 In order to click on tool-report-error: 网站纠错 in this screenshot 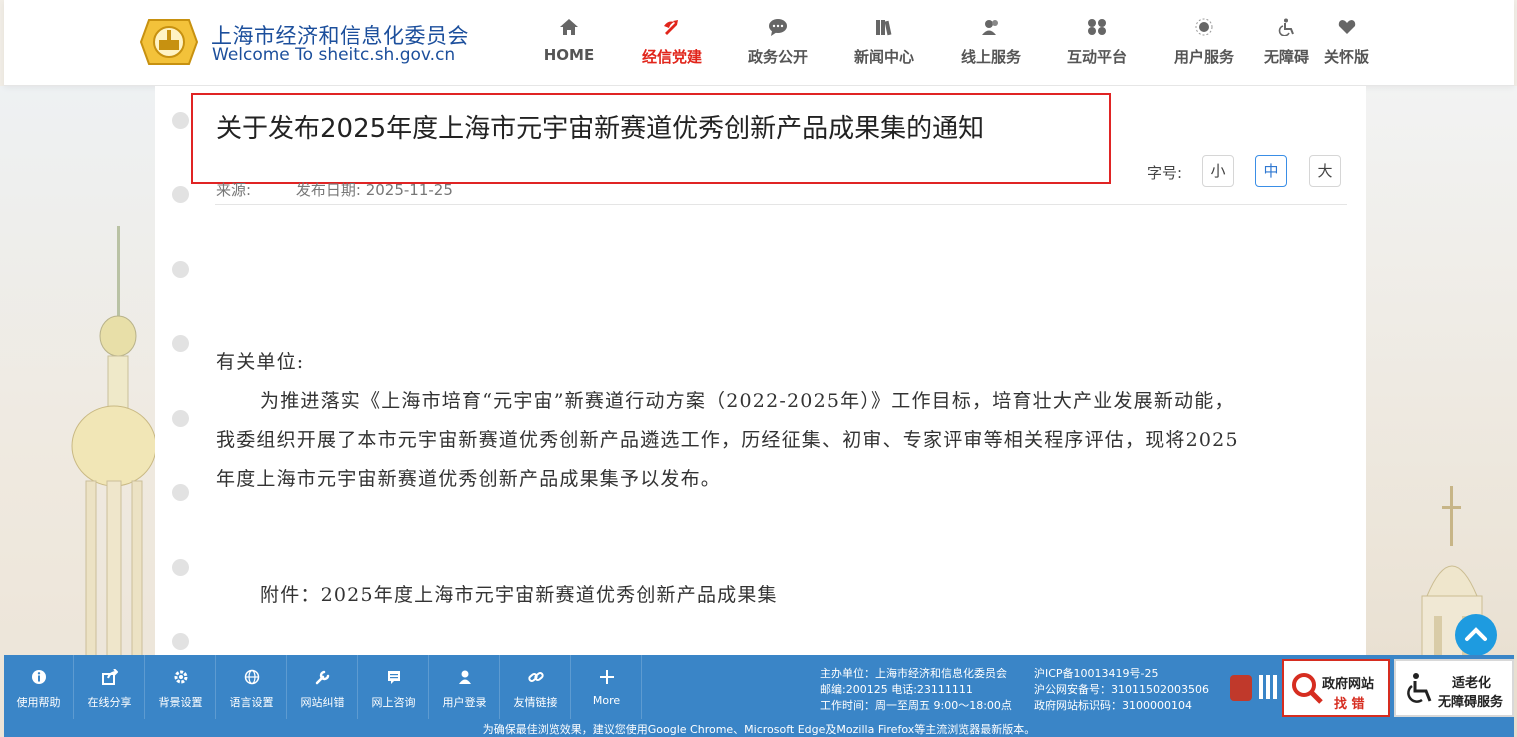, I will do `click(323, 687)`.